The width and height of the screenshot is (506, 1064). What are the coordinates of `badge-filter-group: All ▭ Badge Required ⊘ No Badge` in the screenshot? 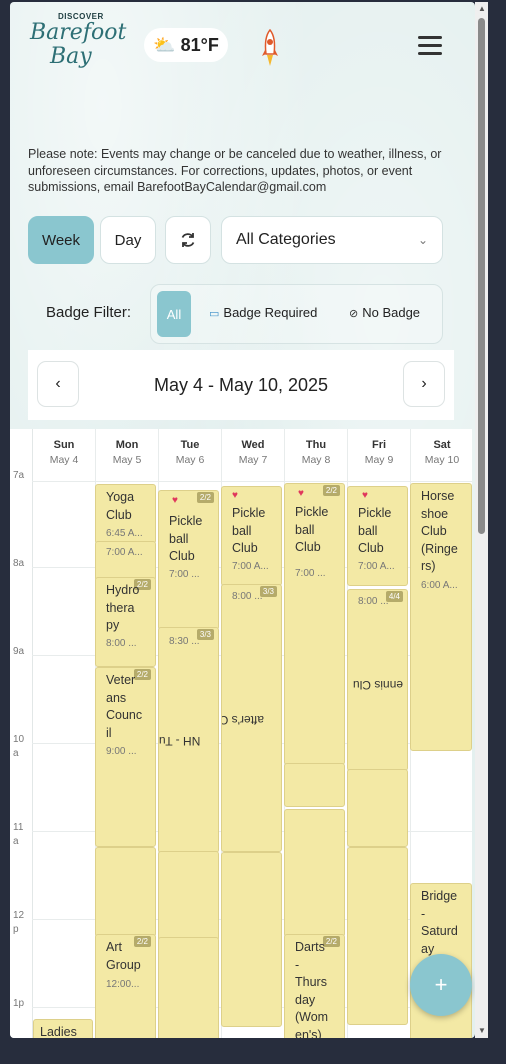 It's located at (296, 314).